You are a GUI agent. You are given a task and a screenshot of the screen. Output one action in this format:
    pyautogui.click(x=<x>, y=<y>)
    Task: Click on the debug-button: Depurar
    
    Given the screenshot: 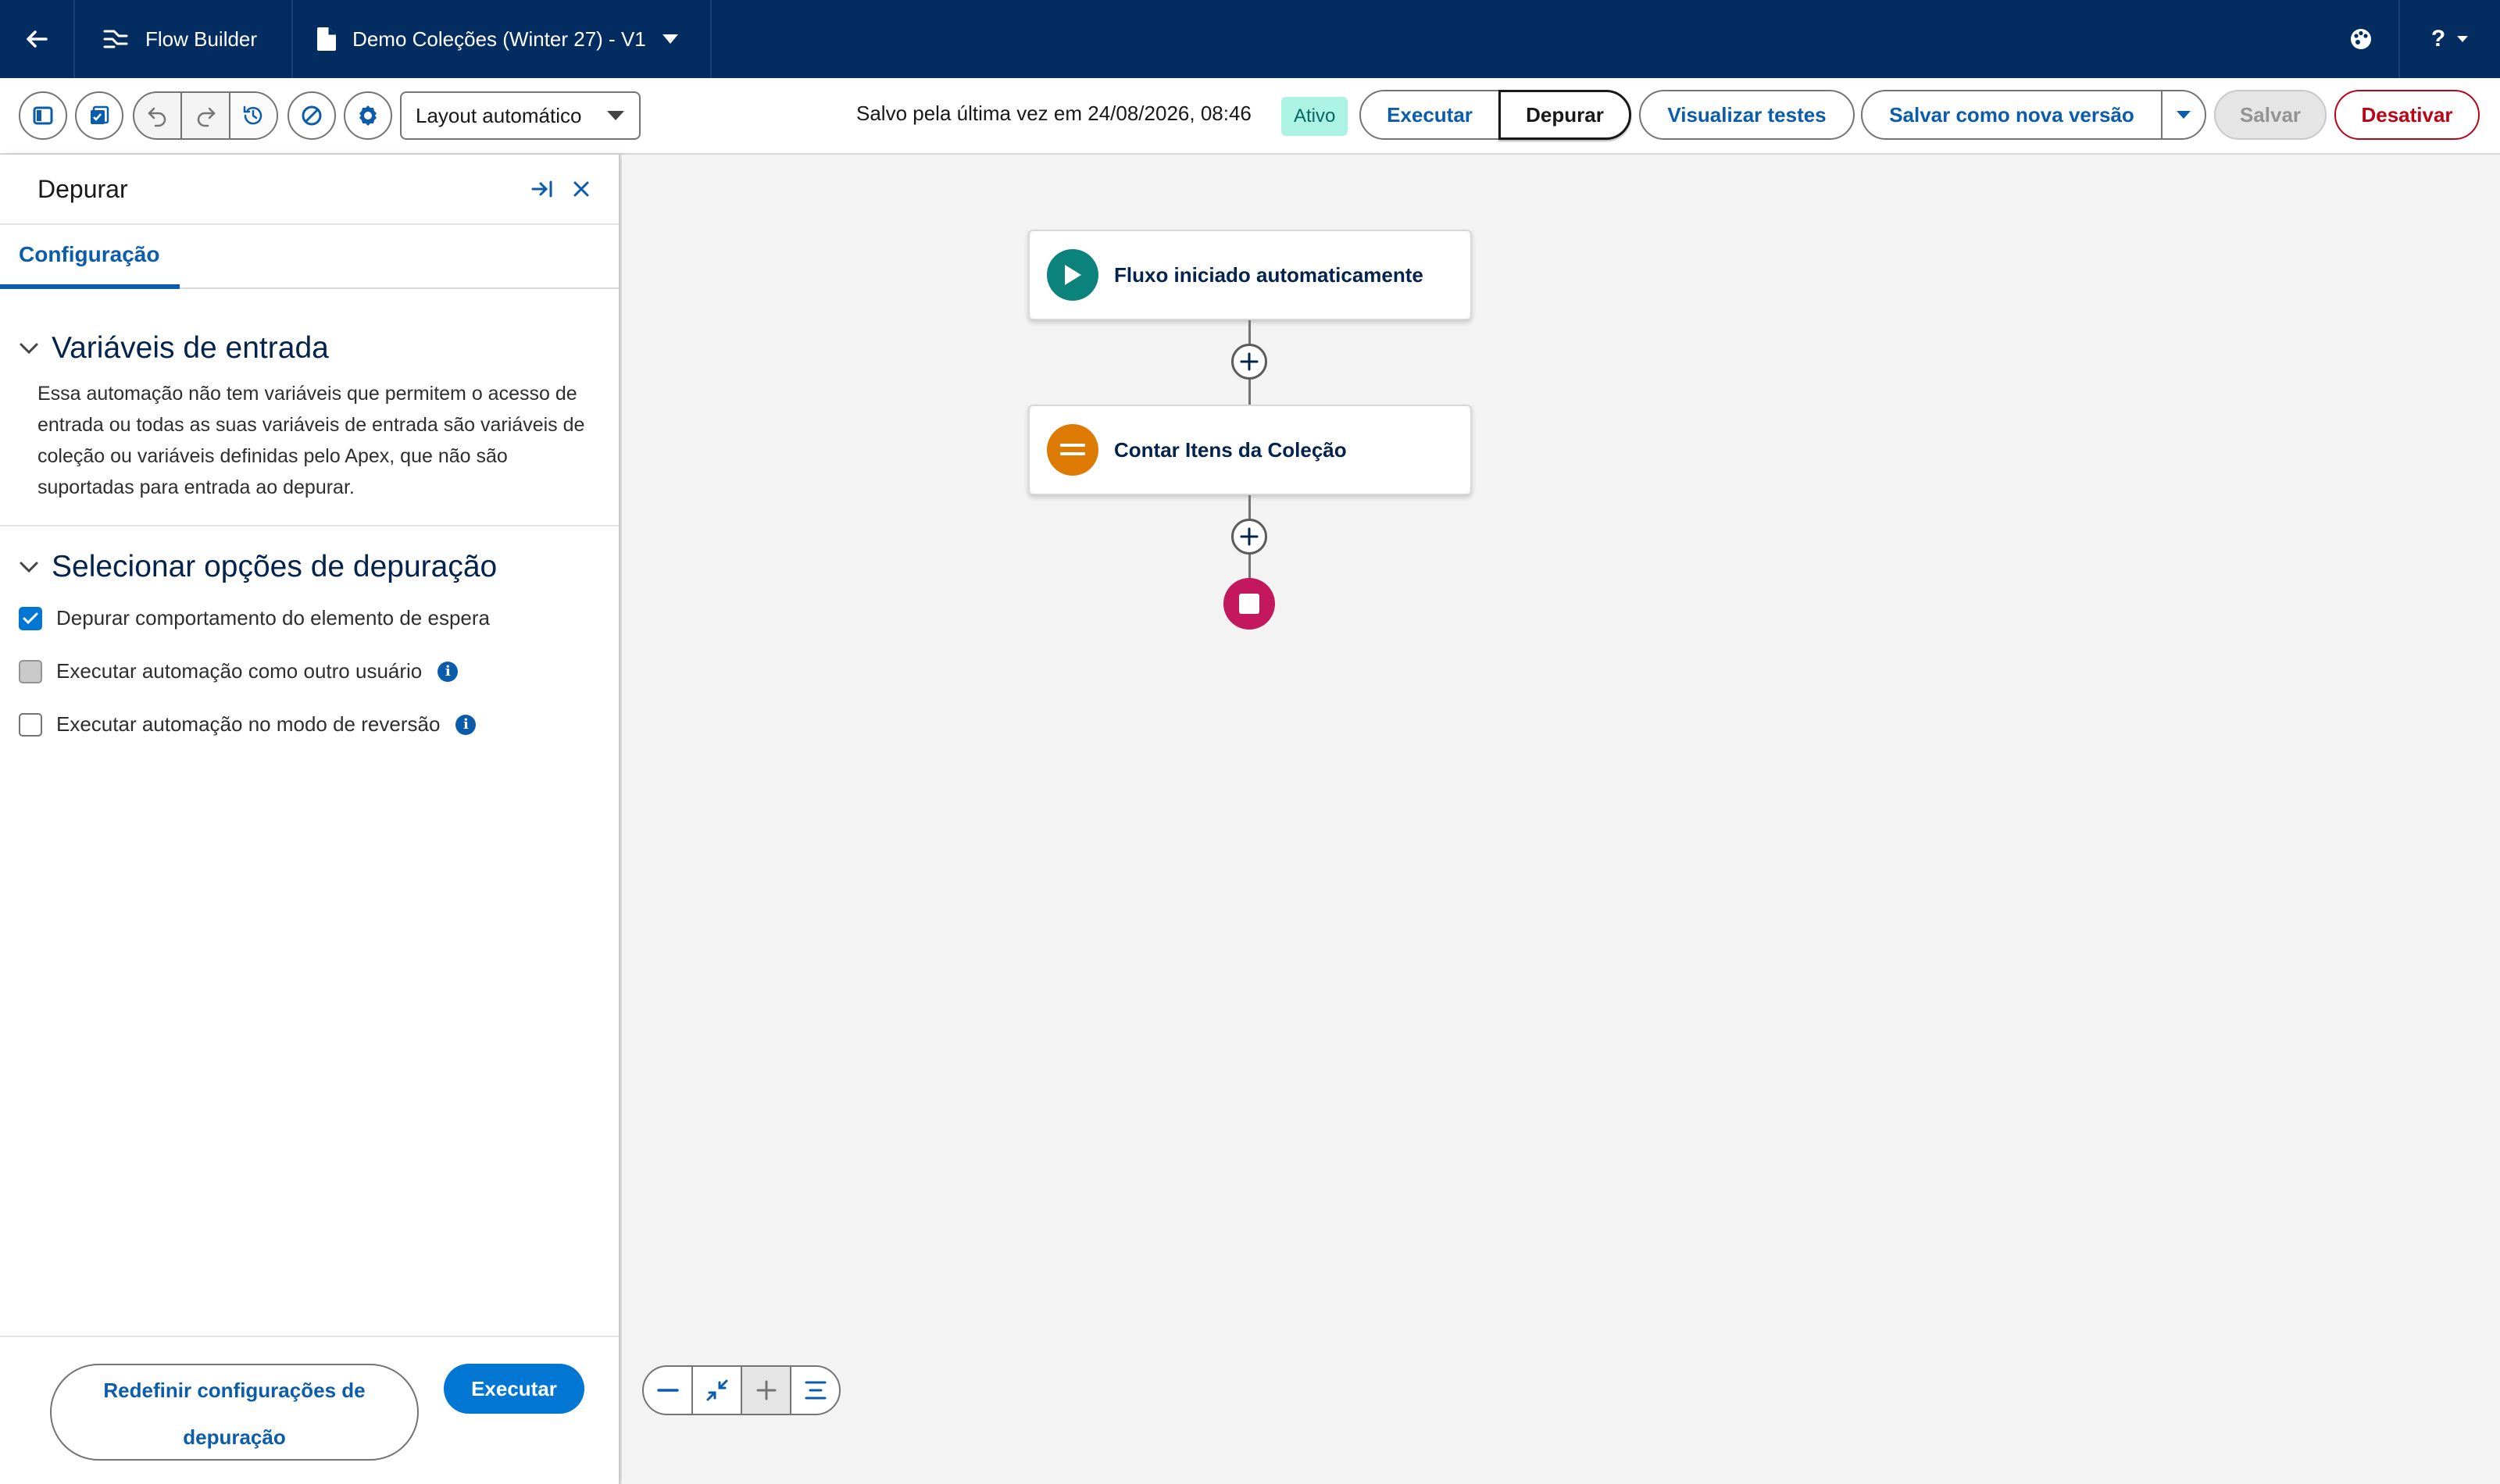 What is the action you would take?
    pyautogui.click(x=1564, y=115)
    